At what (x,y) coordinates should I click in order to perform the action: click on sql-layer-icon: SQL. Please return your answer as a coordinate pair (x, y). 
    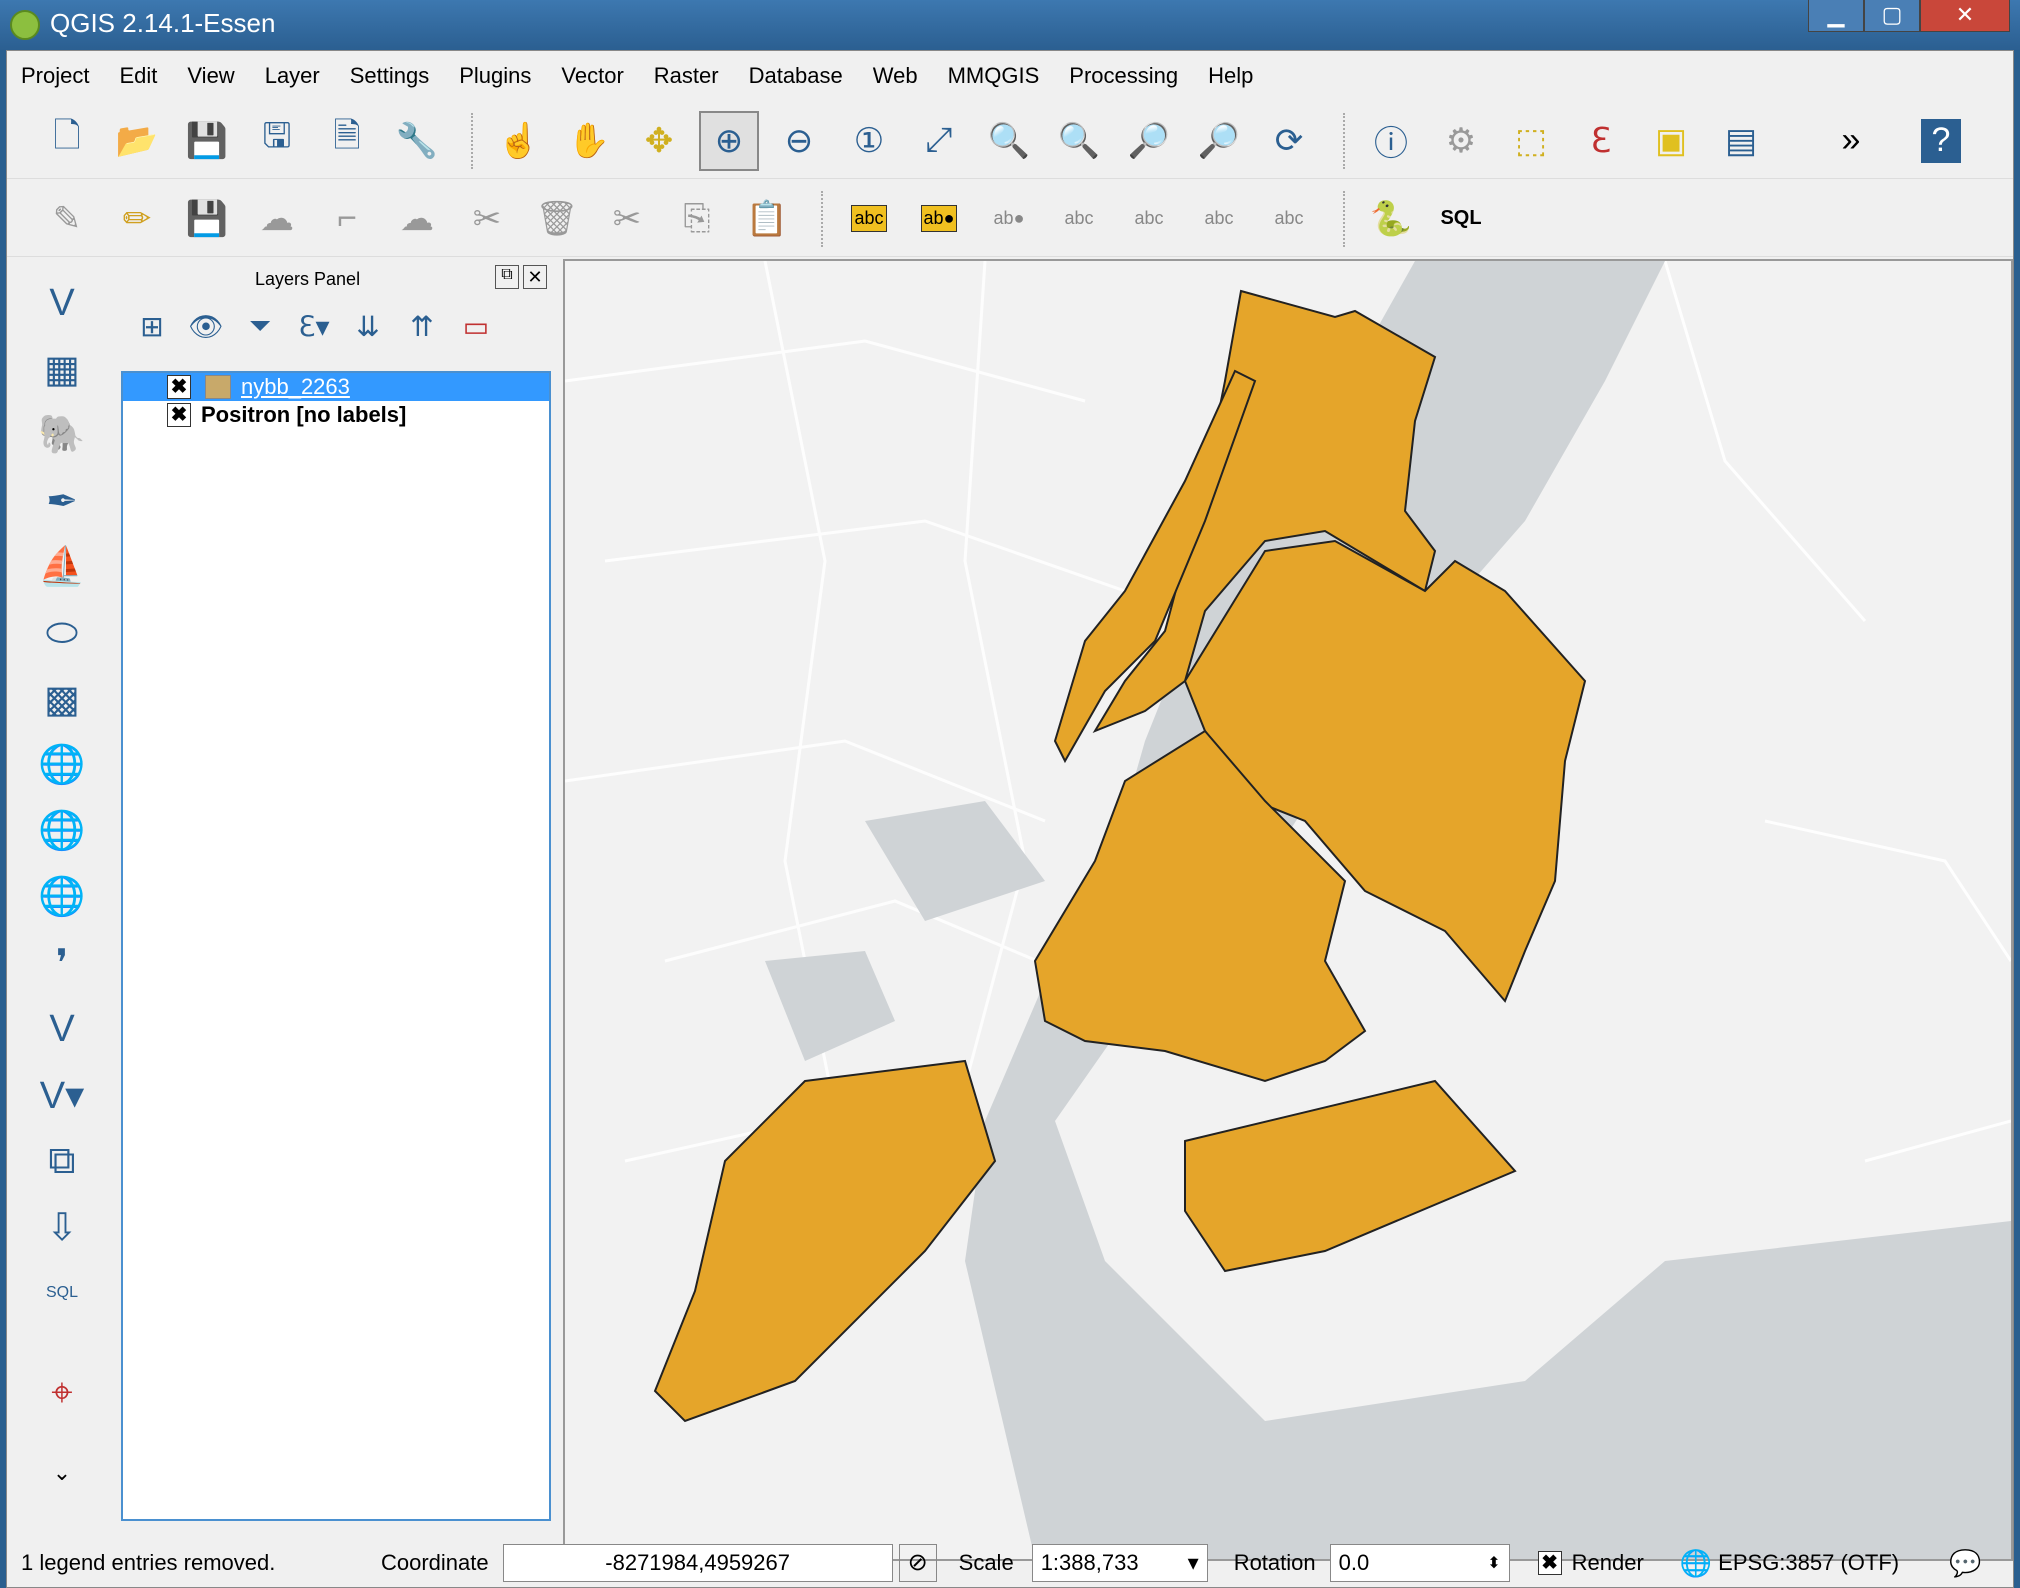
    Looking at the image, I should click on (62, 1293).